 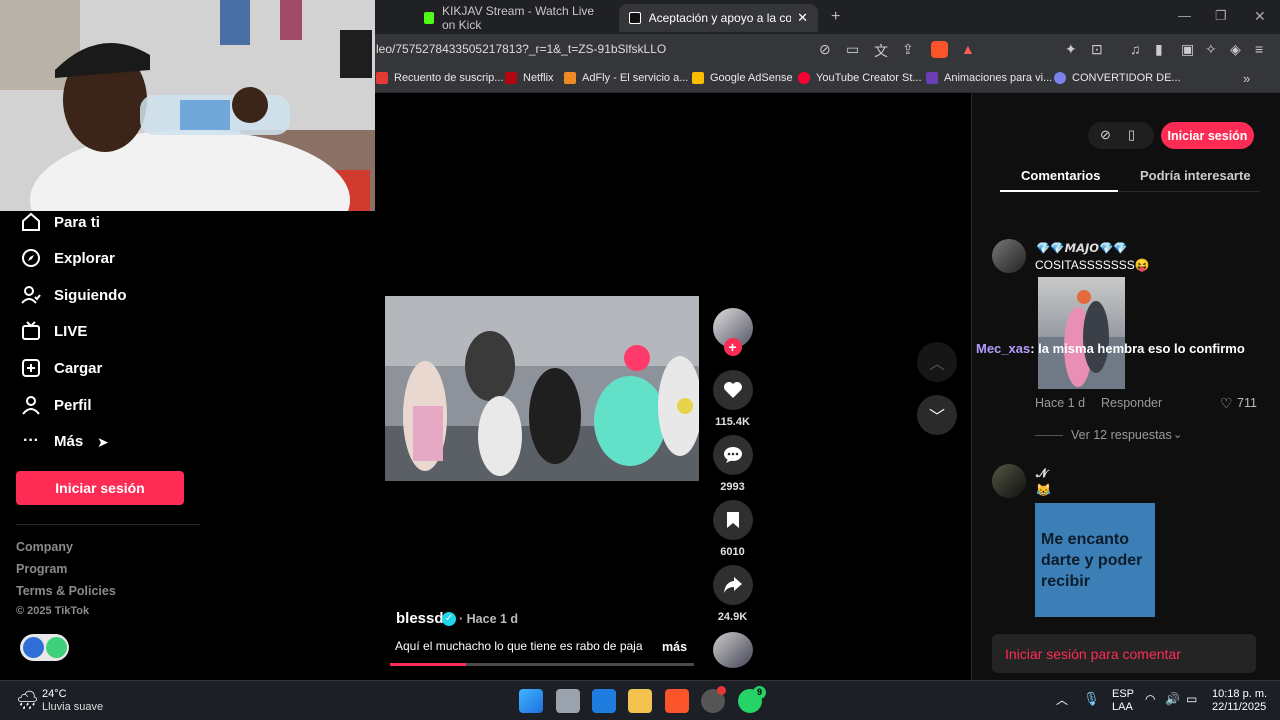 I want to click on comment-button: 2993, so click(x=732, y=464).